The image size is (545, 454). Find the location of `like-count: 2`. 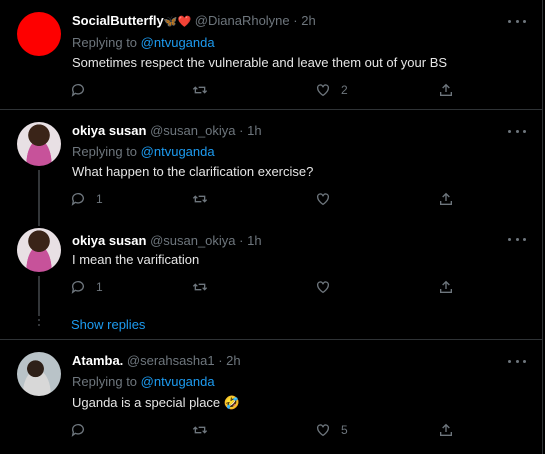

like-count: 2 is located at coordinates (344, 90).